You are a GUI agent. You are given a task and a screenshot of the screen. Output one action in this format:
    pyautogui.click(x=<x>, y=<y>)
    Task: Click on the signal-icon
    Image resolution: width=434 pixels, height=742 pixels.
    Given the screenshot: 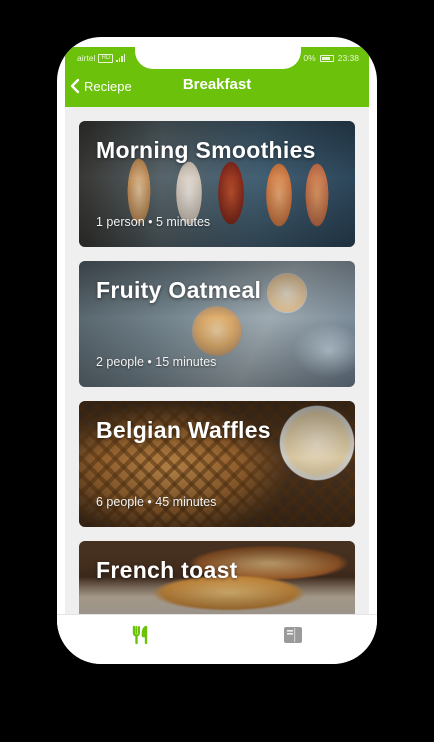 What is the action you would take?
    pyautogui.click(x=121, y=58)
    